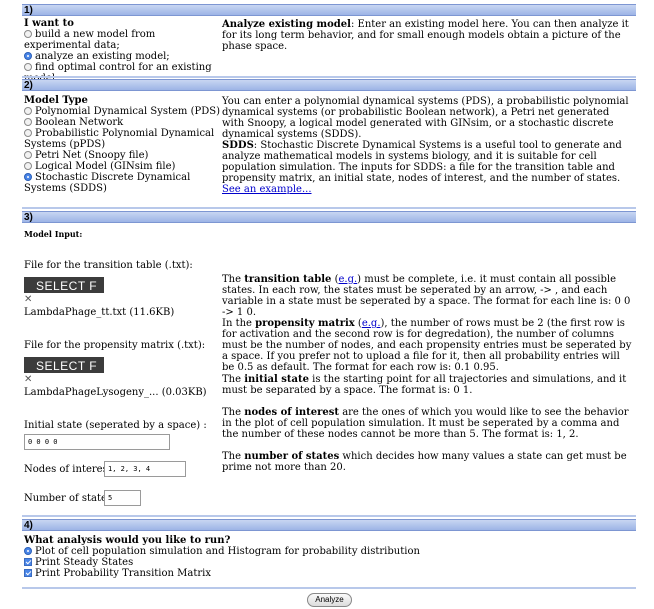 The image size is (654, 609). Describe the element at coordinates (115, 392) in the screenshot. I see `propensity-file-name: LambdaPhageLysogeny_... (0.03KB)` at that location.